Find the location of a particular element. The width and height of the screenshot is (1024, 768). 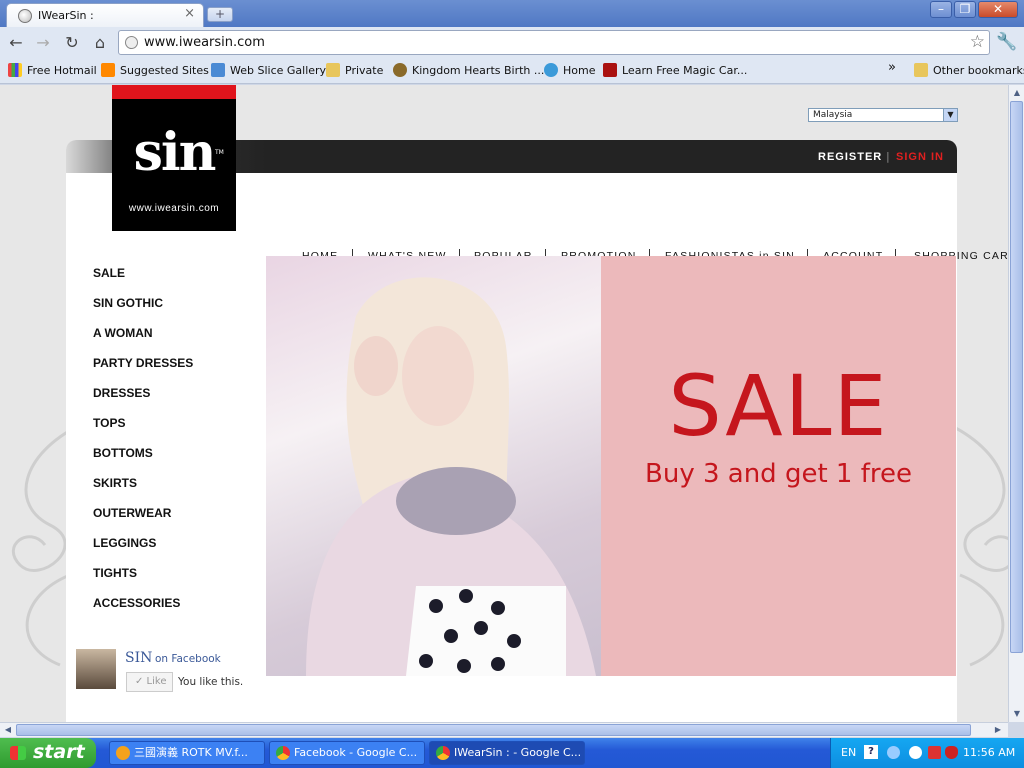

bookmark-web-slice-gallery: Web Slice Gallery is located at coordinates (268, 70).